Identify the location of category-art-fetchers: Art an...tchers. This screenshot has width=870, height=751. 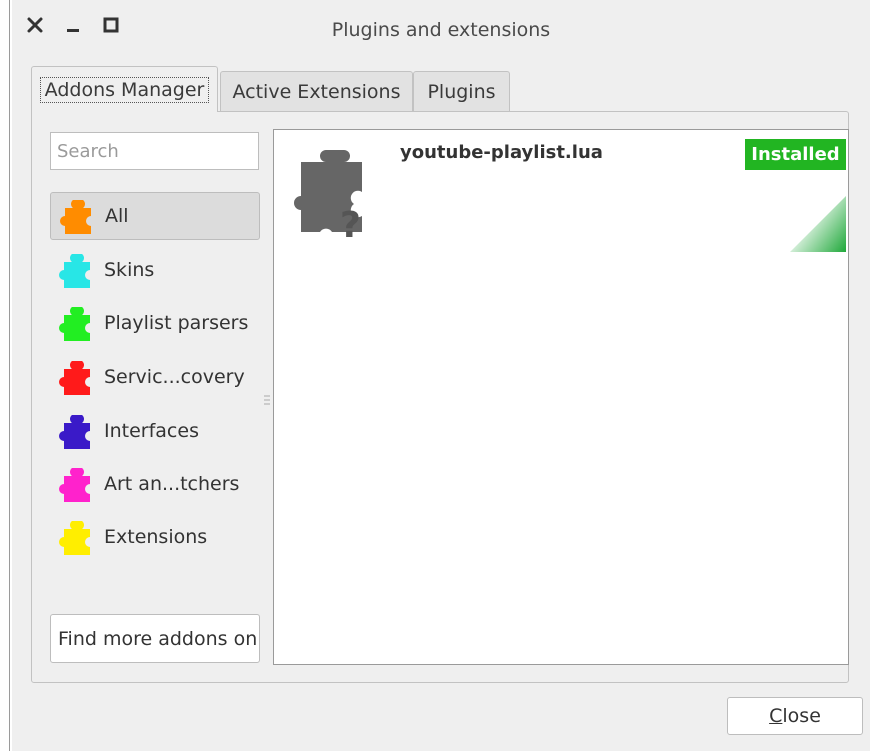
(155, 484).